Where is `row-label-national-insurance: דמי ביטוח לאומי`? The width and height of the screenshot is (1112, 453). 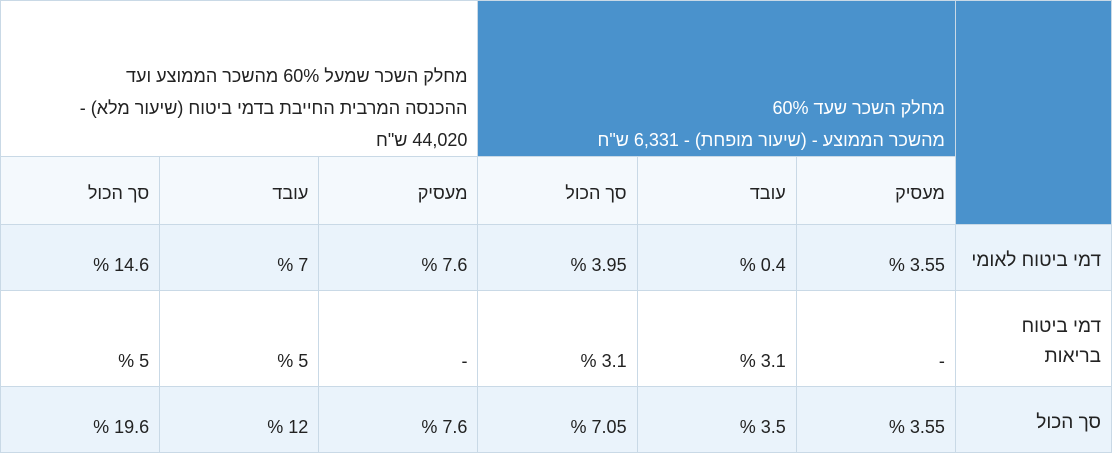
row-label-national-insurance: דמי ביטוח לאומי is located at coordinates (1033, 257).